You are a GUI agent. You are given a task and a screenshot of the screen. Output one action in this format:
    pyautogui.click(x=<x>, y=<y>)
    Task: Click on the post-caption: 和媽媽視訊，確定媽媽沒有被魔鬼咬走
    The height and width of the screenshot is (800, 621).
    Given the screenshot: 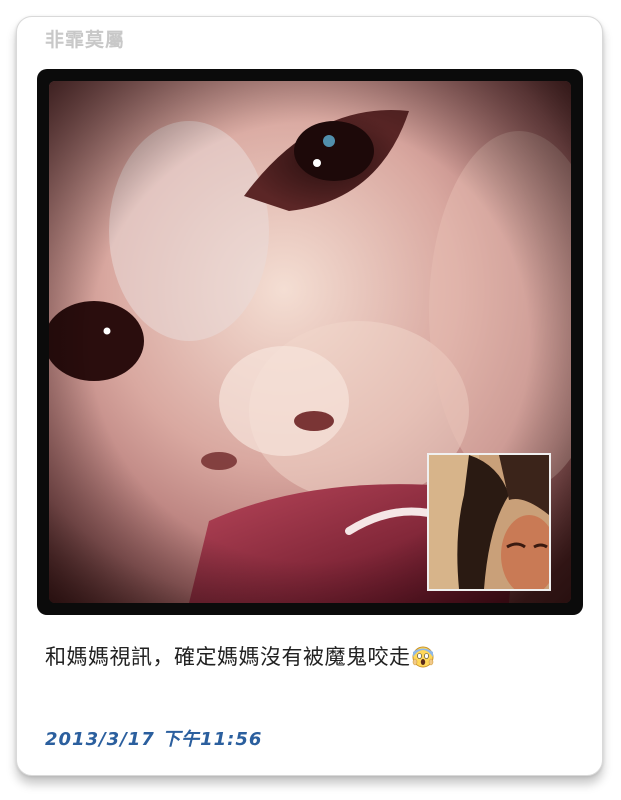 What is the action you would take?
    pyautogui.click(x=239, y=657)
    